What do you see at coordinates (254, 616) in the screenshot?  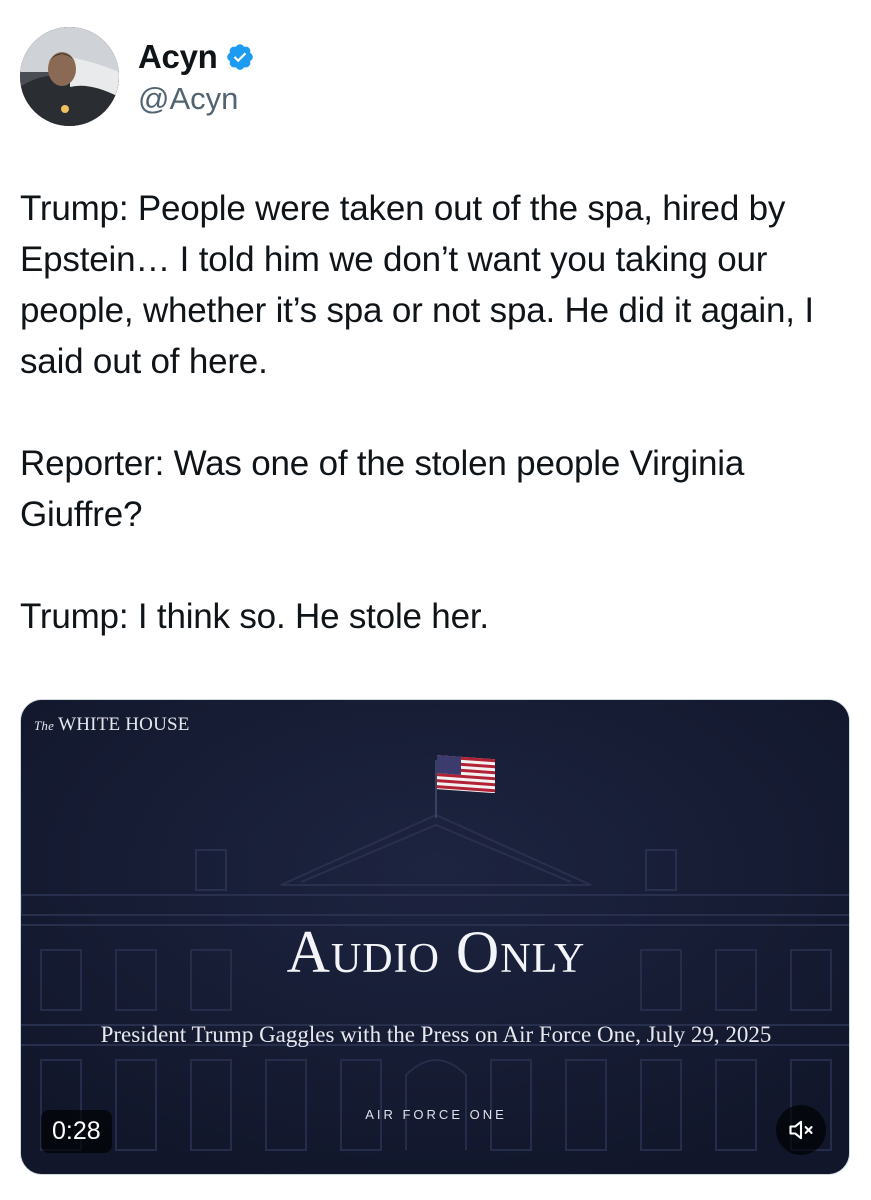 I see `tweet-paragraph: Trump: I think so. He stole her.` at bounding box center [254, 616].